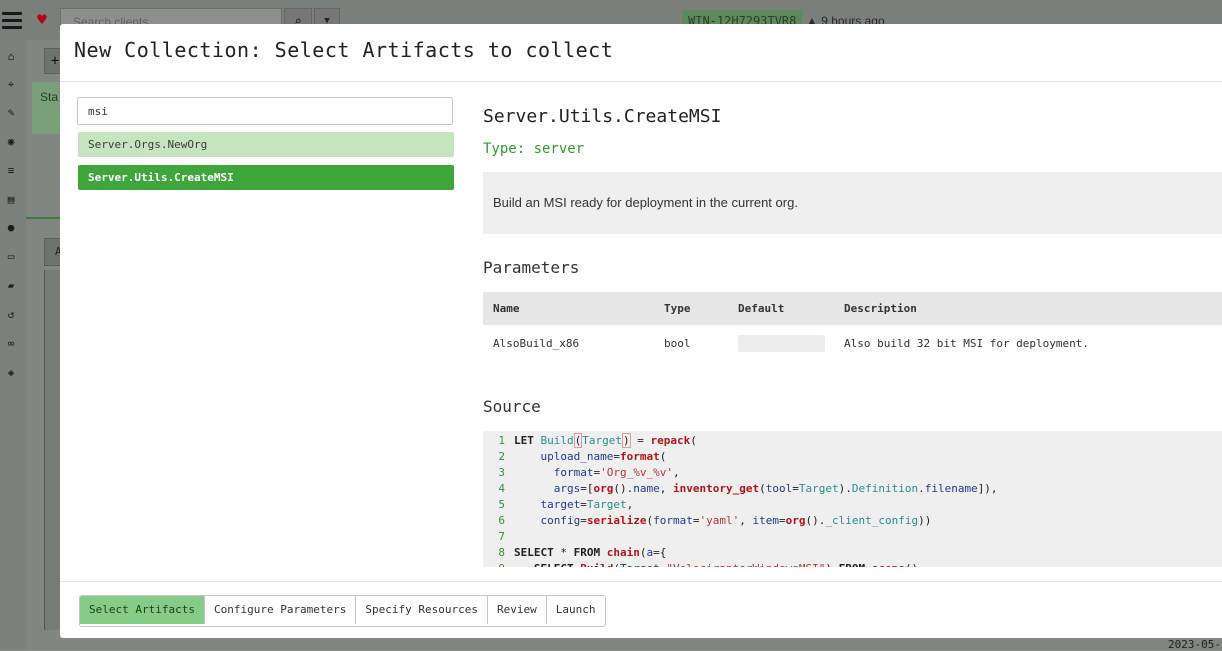 The image size is (1222, 651). I want to click on folder-icon: ▰, so click(11, 286).